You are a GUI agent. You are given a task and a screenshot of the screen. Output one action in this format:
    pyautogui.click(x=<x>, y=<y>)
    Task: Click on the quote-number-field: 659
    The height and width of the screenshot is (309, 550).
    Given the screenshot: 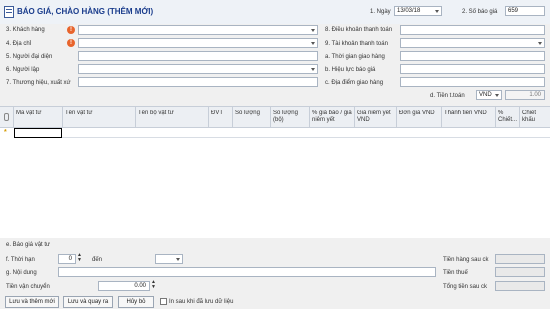 What is the action you would take?
    pyautogui.click(x=525, y=11)
    